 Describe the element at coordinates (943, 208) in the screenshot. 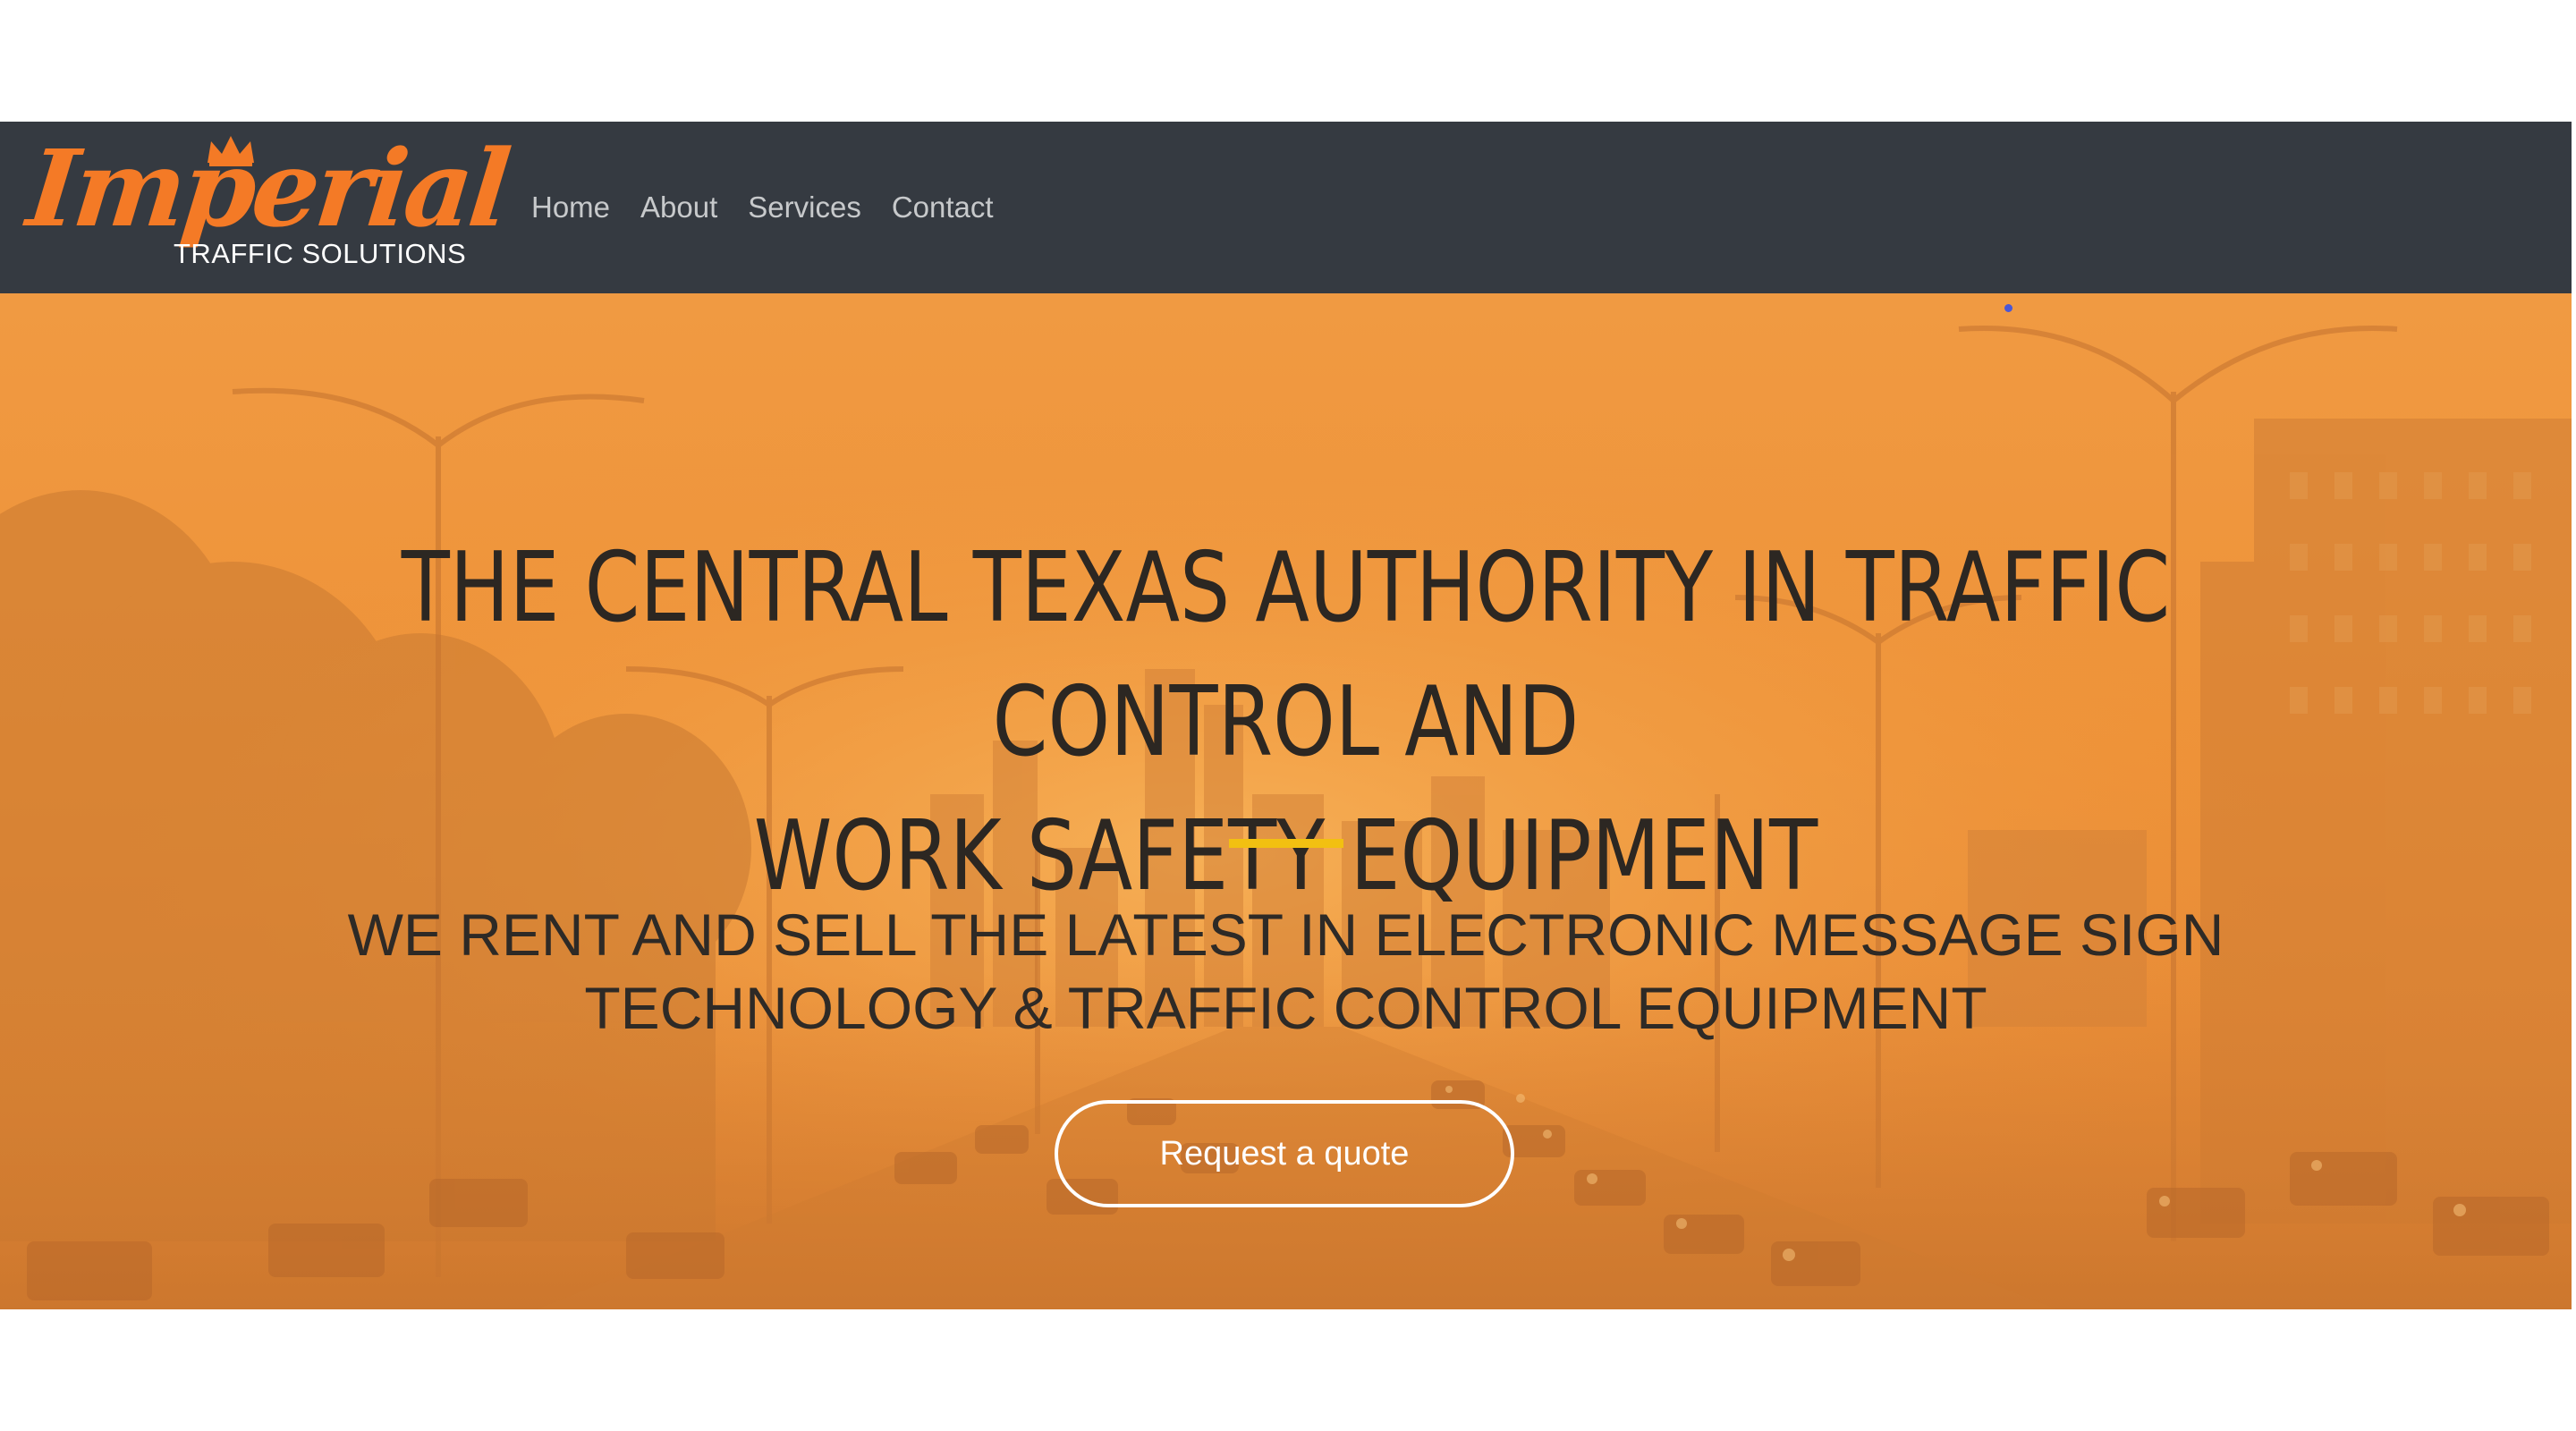

I see `nav-item-contact: Contact` at that location.